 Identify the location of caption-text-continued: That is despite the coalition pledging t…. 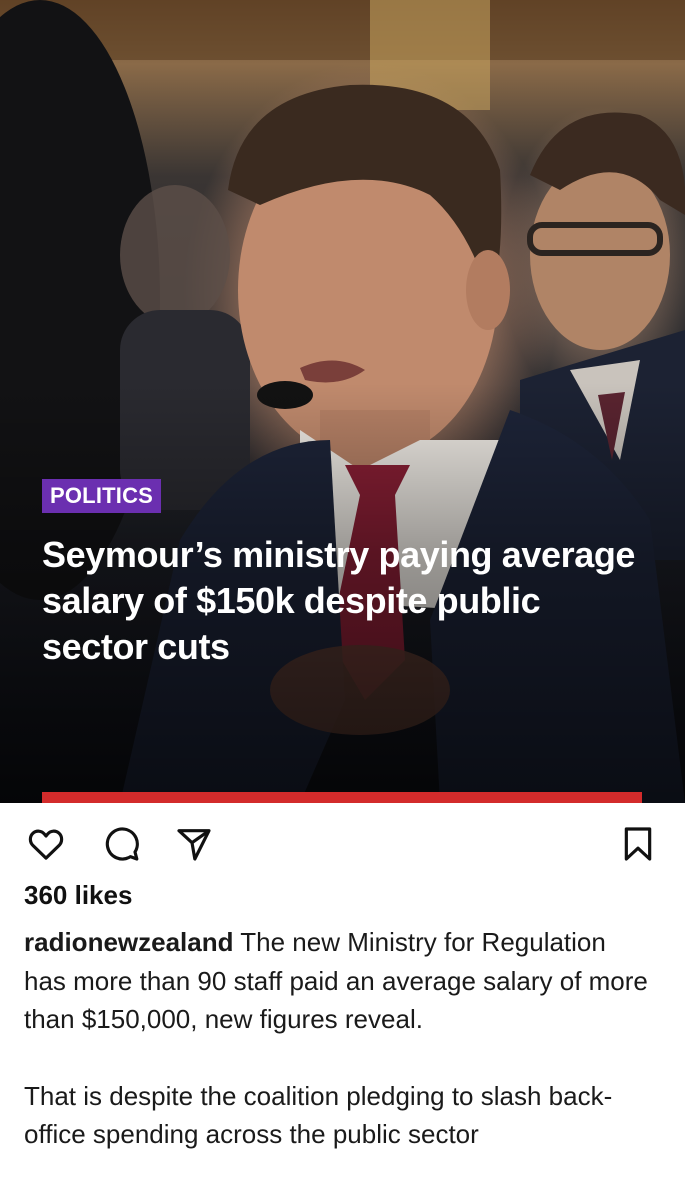
(318, 1115).